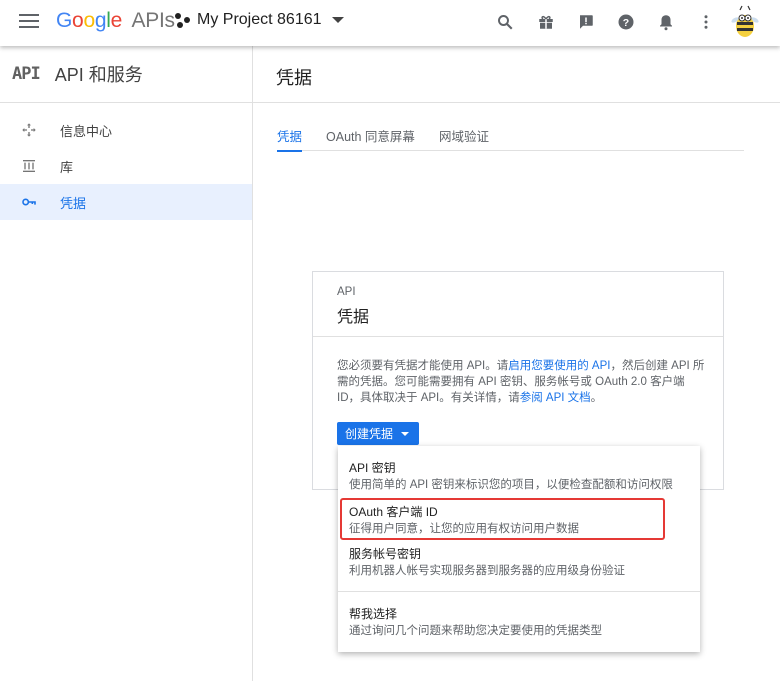  What do you see at coordinates (510, 139) in the screenshot?
I see `tab-bar: 凭据 OAuth 同意屏幕 网域验证` at bounding box center [510, 139].